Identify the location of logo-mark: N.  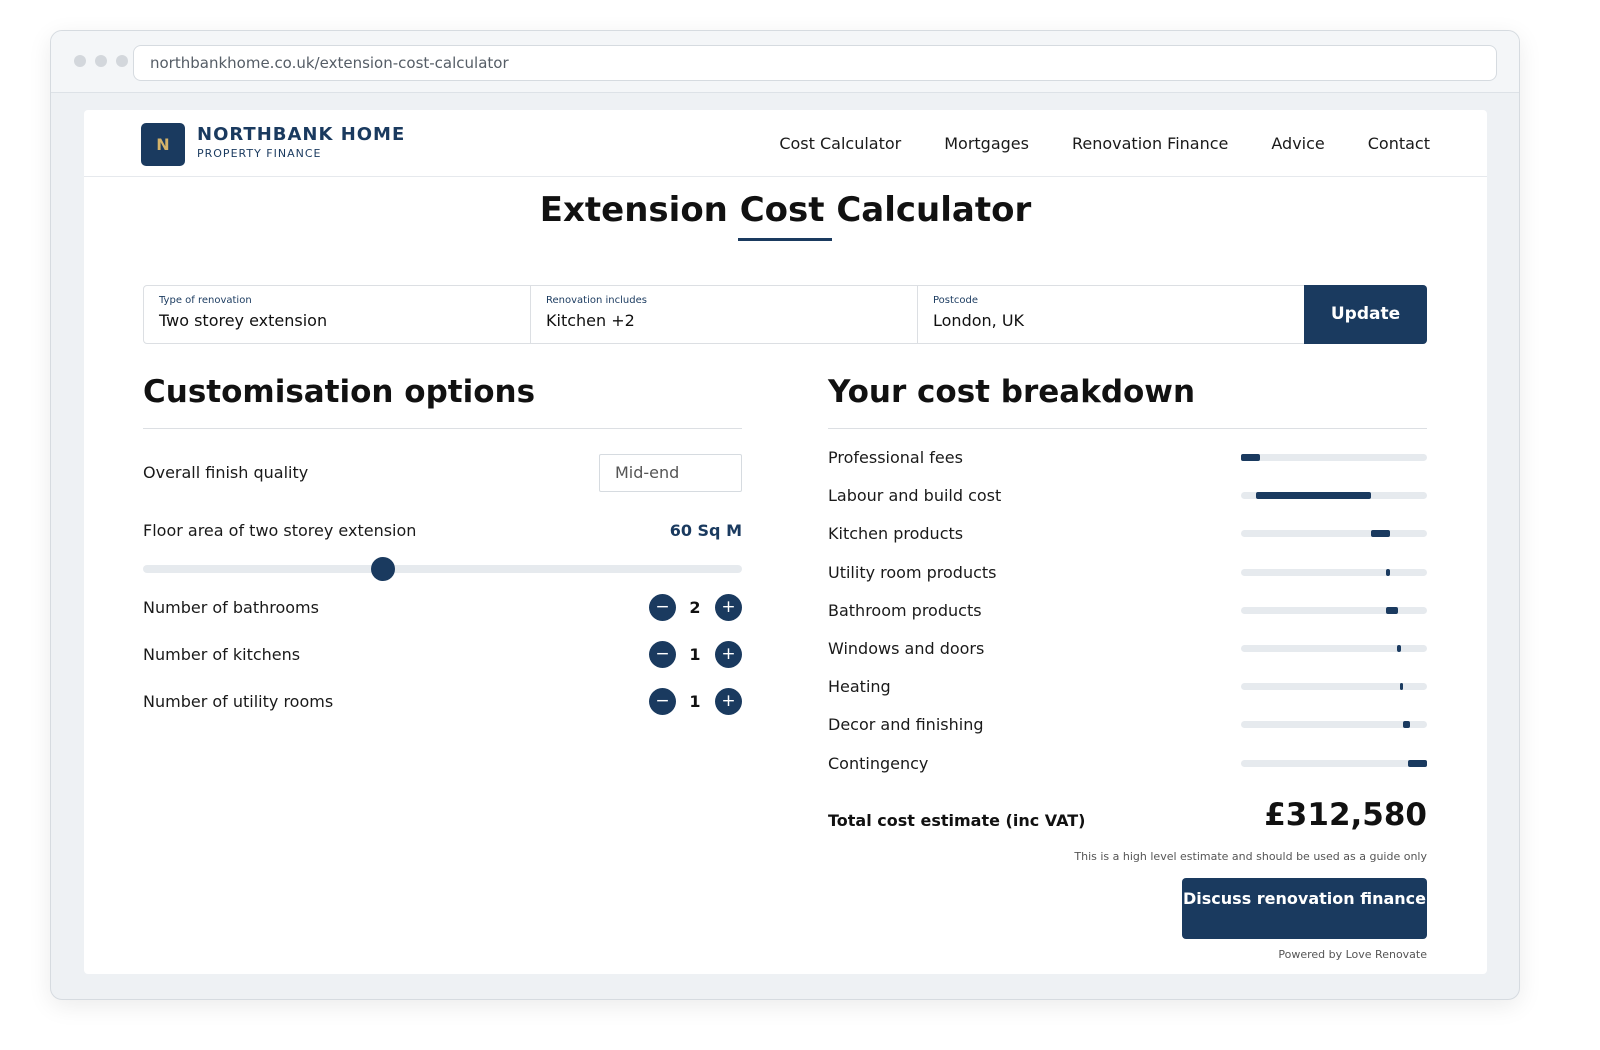
(163, 144).